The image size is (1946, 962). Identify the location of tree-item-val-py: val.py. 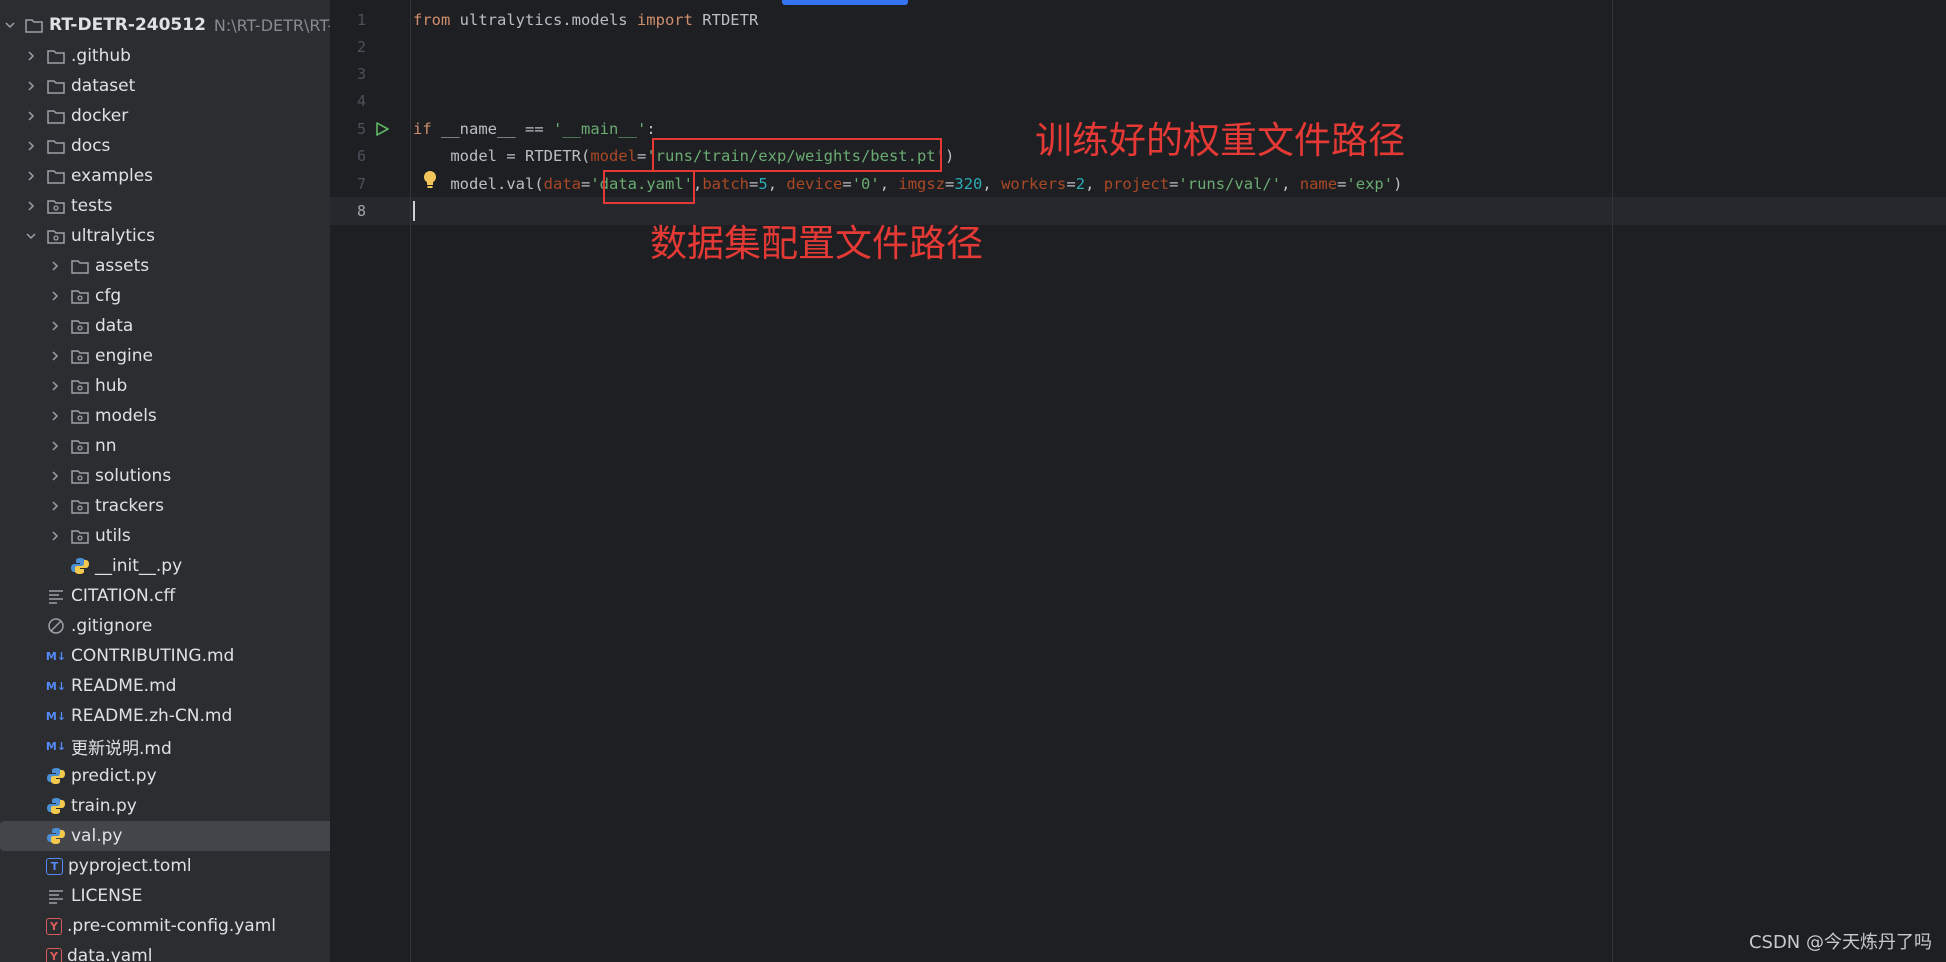
(165, 836).